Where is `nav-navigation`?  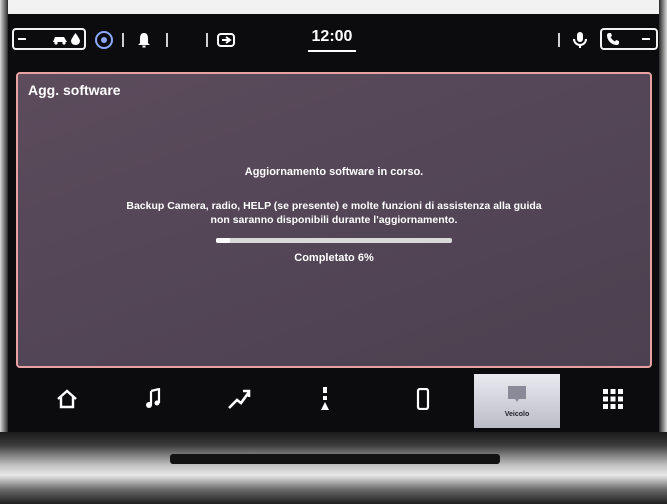 nav-navigation is located at coordinates (239, 401).